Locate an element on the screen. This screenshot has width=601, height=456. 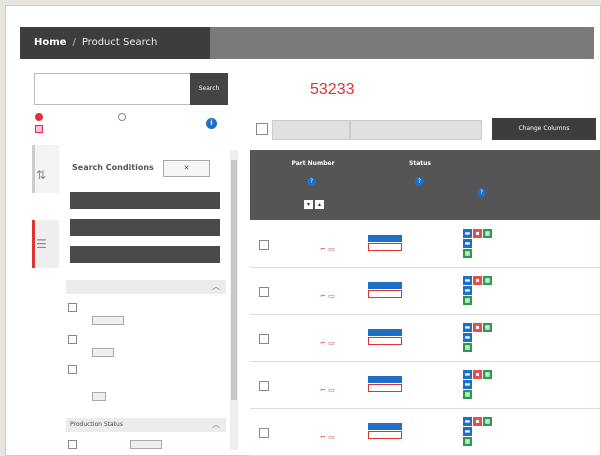
save-search-conditions-button is located at coordinates (145, 227).